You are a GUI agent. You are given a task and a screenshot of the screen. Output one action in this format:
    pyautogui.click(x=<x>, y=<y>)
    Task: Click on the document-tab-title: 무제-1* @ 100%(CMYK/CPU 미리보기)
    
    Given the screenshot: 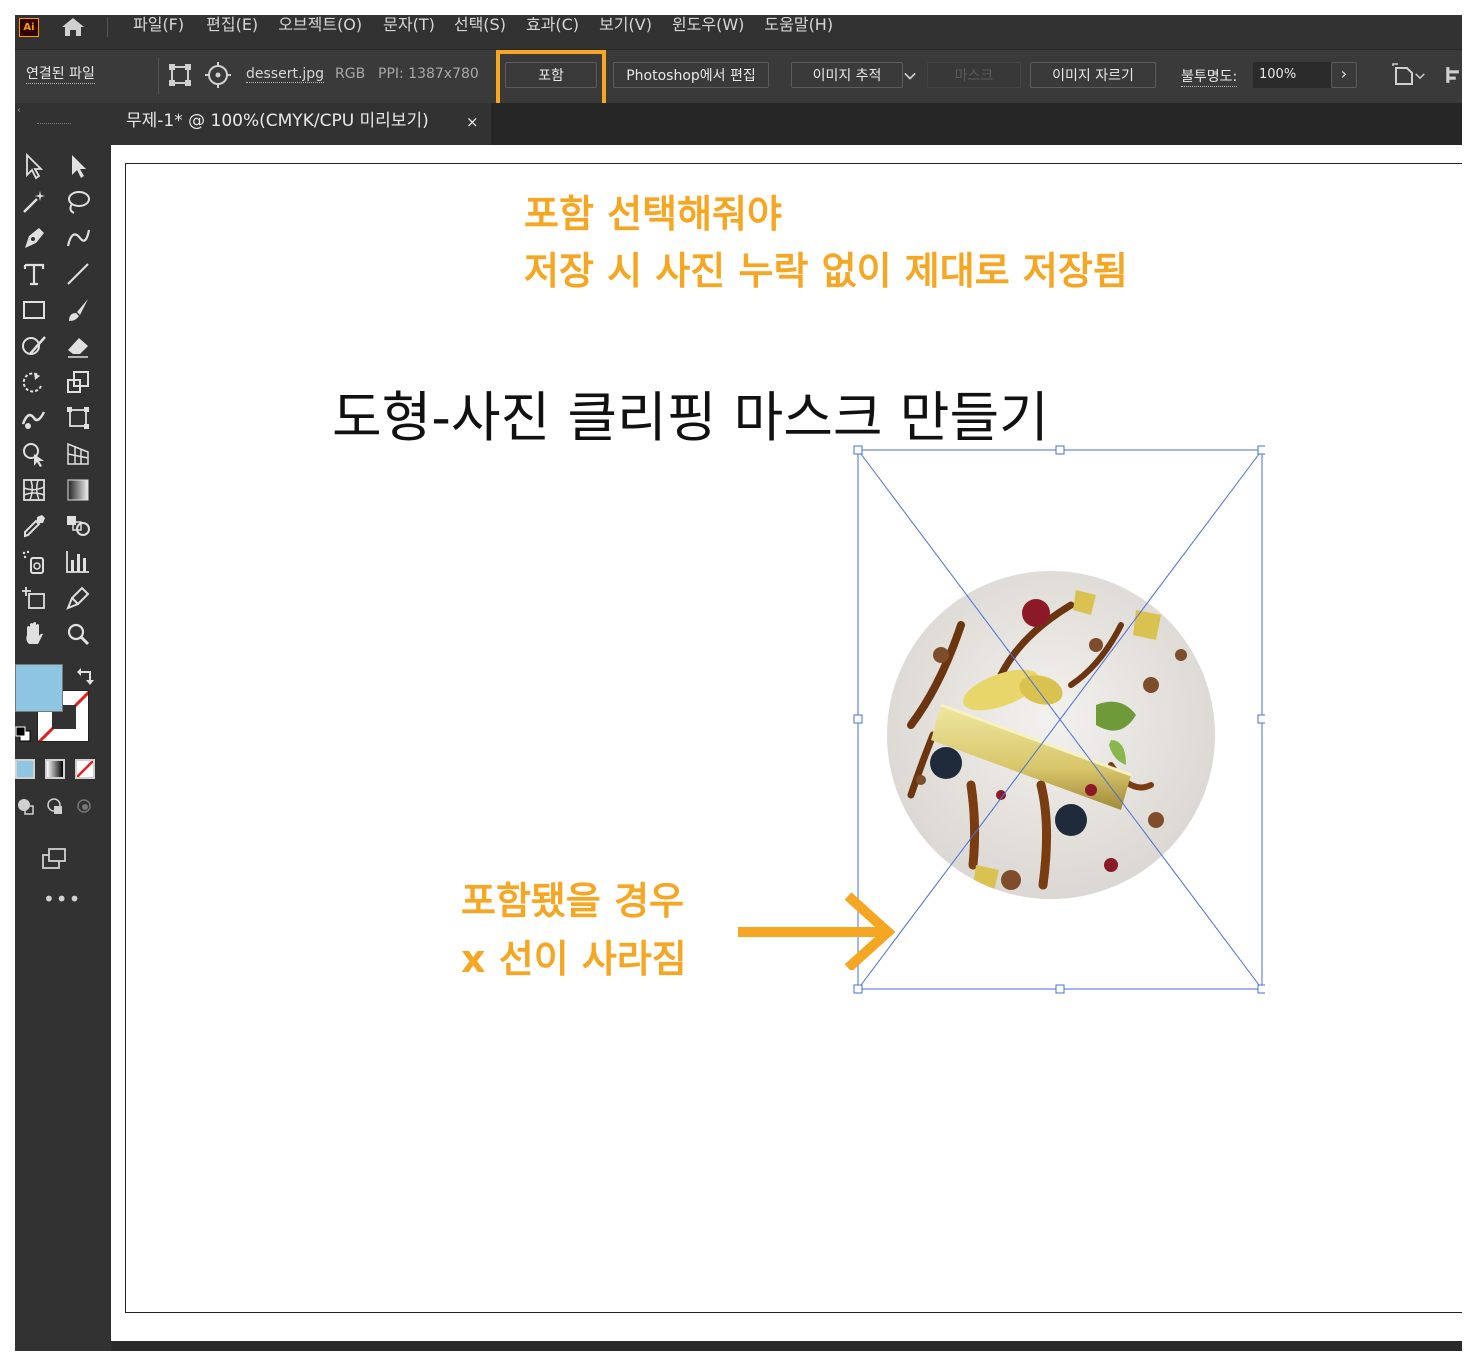 What is the action you would take?
    pyautogui.click(x=277, y=121)
    